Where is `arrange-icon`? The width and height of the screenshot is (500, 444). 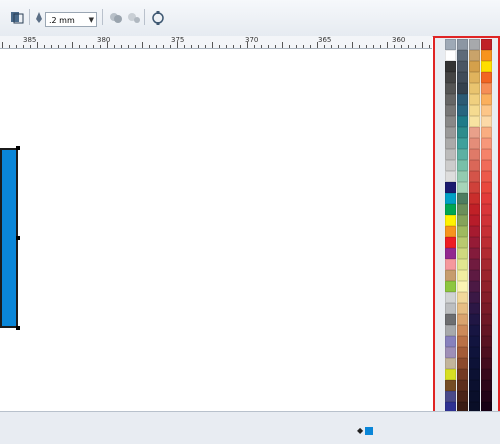 arrange-icon is located at coordinates (17, 18).